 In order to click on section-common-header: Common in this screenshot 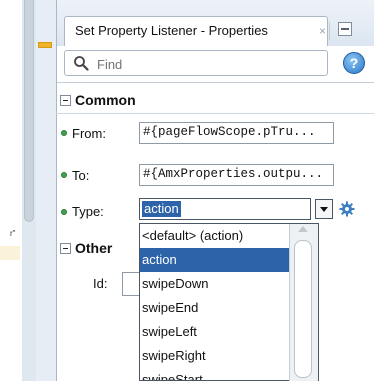, I will do `click(98, 100)`.